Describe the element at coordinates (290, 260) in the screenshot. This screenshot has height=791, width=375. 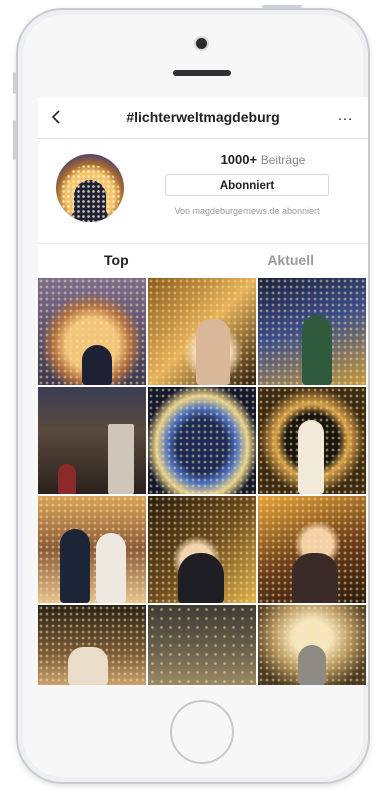
I see `tab-recent: Aktuell` at that location.